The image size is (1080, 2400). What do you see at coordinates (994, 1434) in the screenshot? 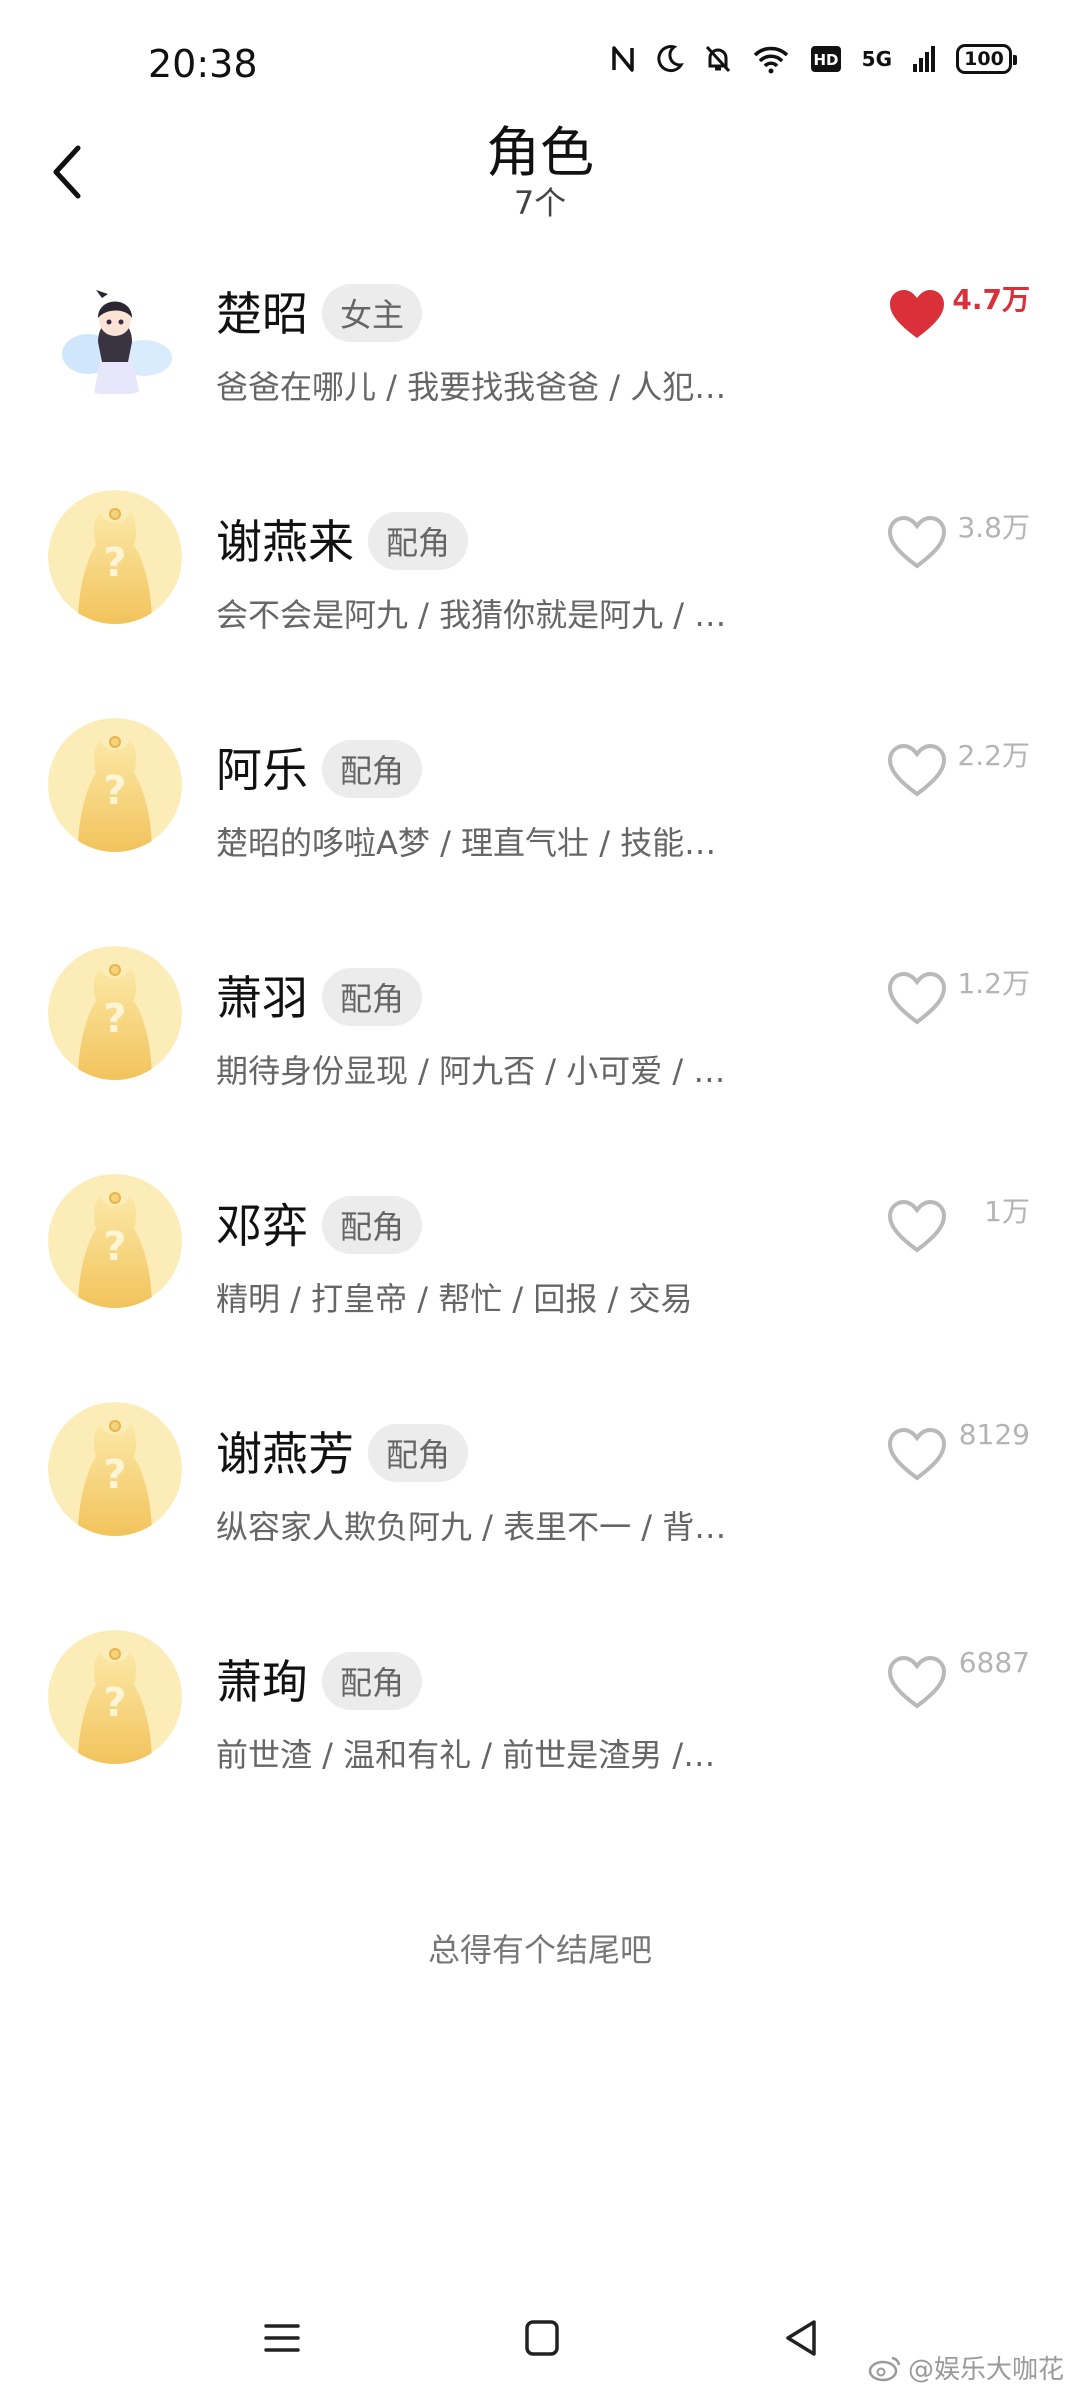
I see `like-count: 8129` at bounding box center [994, 1434].